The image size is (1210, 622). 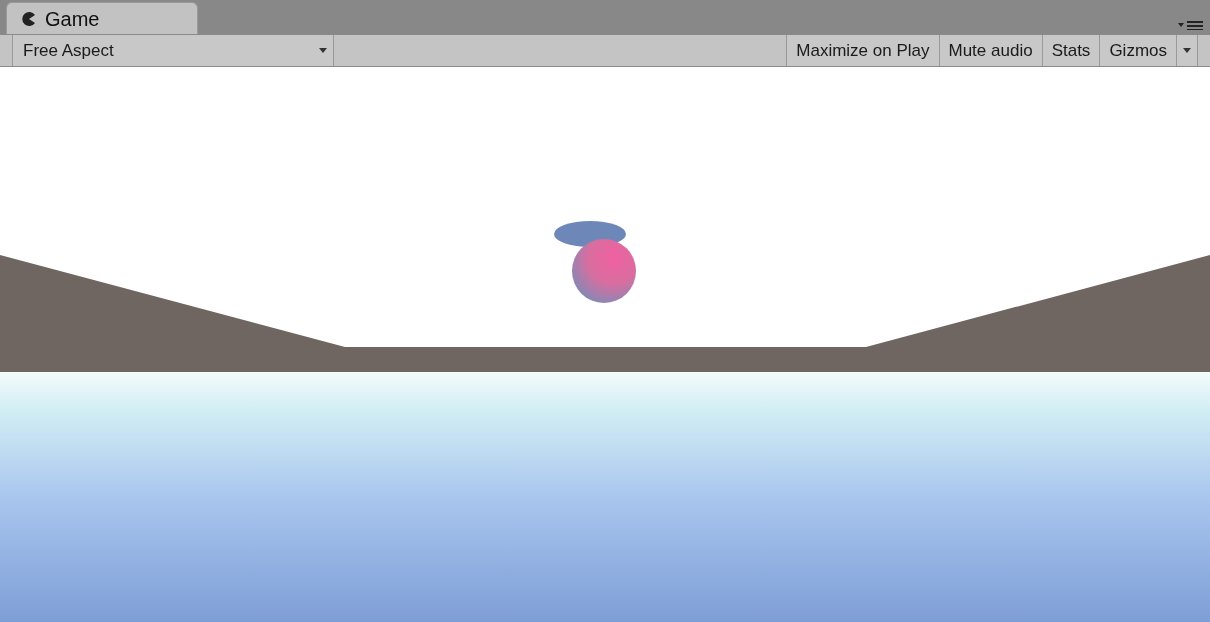 I want to click on toolbar-button: Gizmos, so click(x=1137, y=50).